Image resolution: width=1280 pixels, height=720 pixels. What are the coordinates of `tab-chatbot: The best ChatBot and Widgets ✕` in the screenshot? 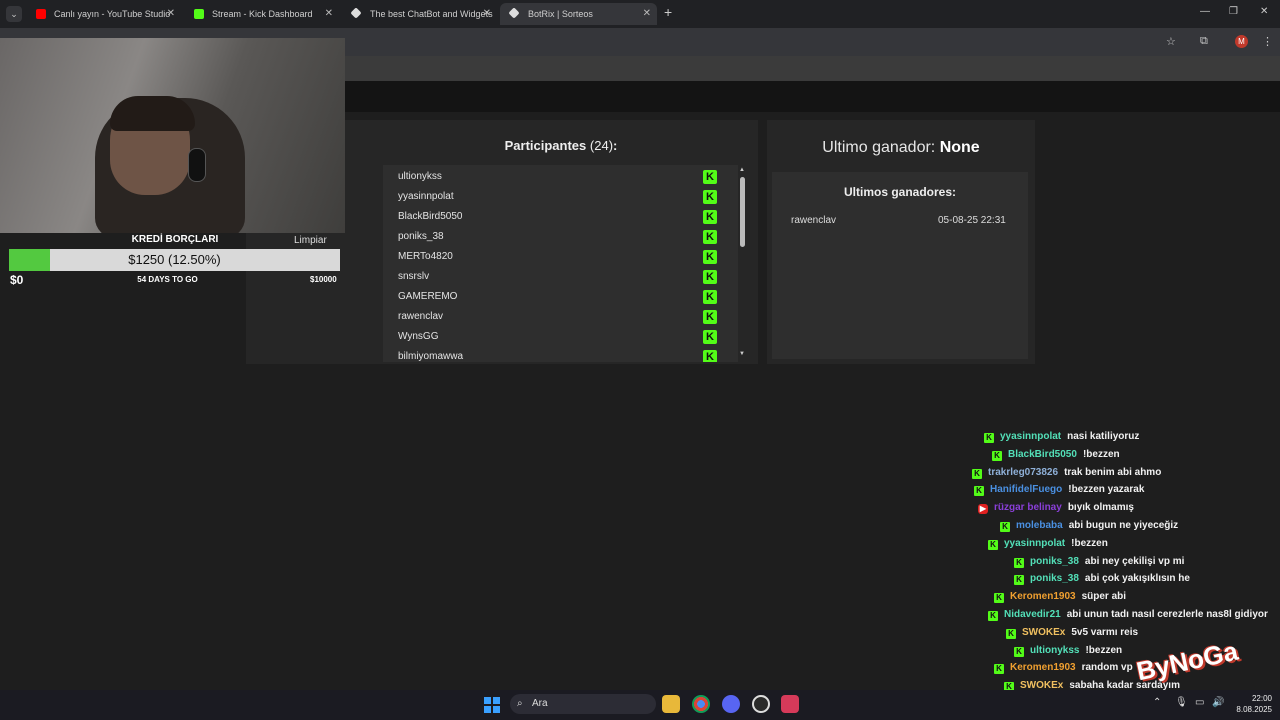 It's located at (419, 14).